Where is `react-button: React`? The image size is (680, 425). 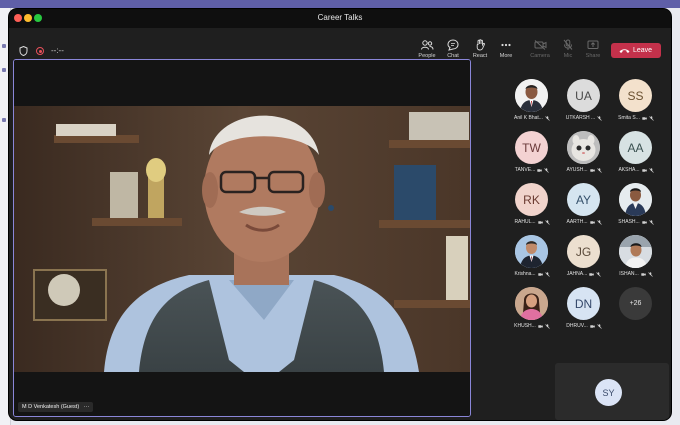
react-button: React is located at coordinates (480, 49).